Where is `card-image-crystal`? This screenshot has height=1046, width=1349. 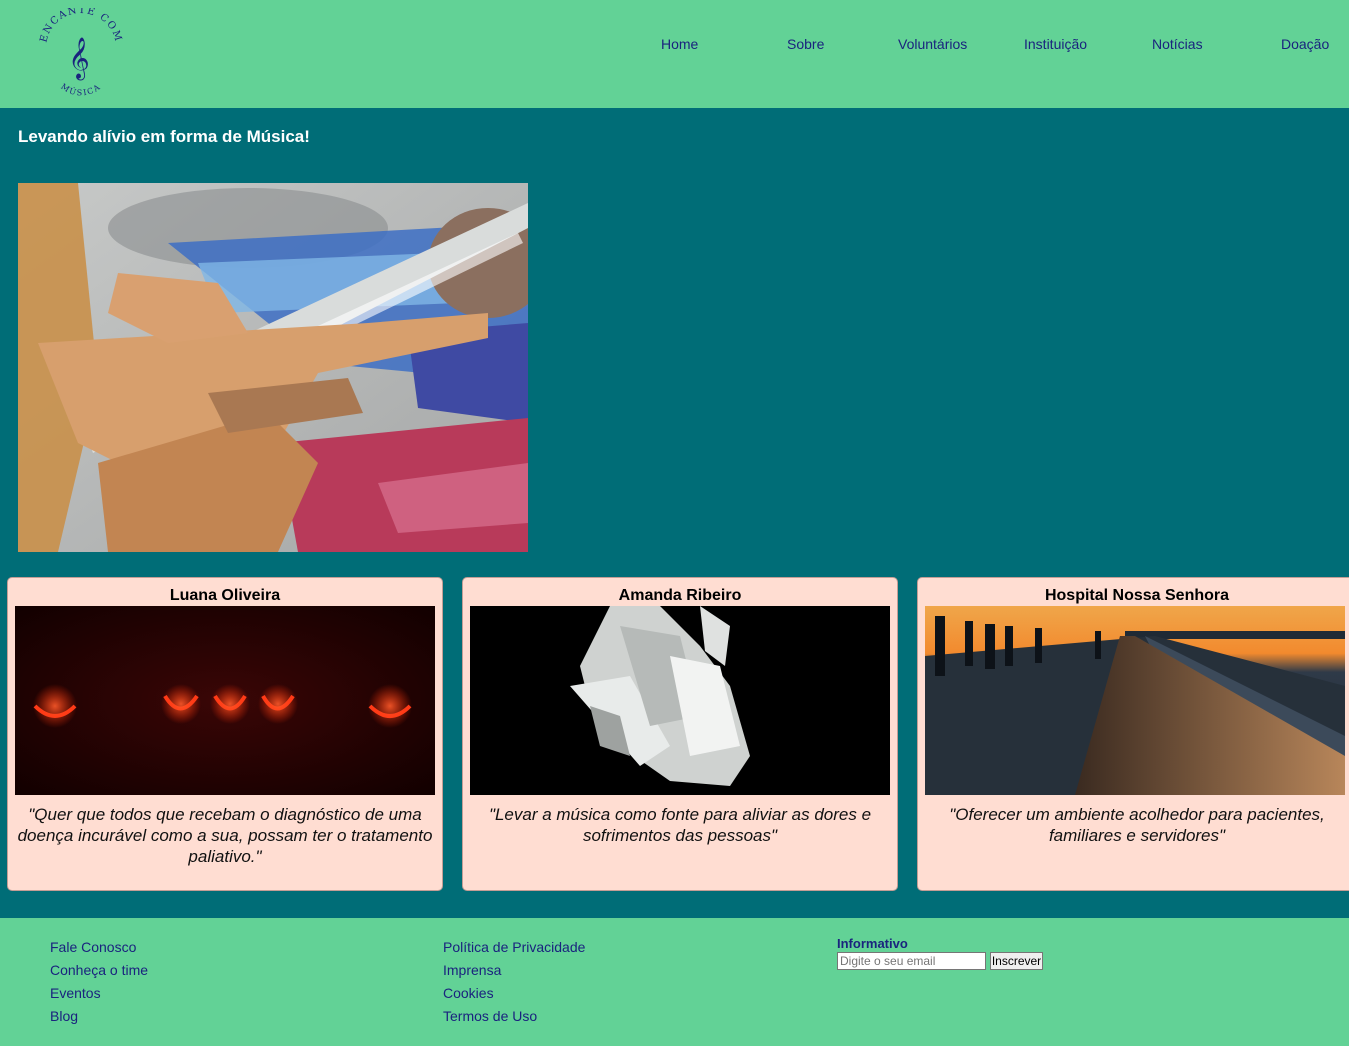 card-image-crystal is located at coordinates (680, 700).